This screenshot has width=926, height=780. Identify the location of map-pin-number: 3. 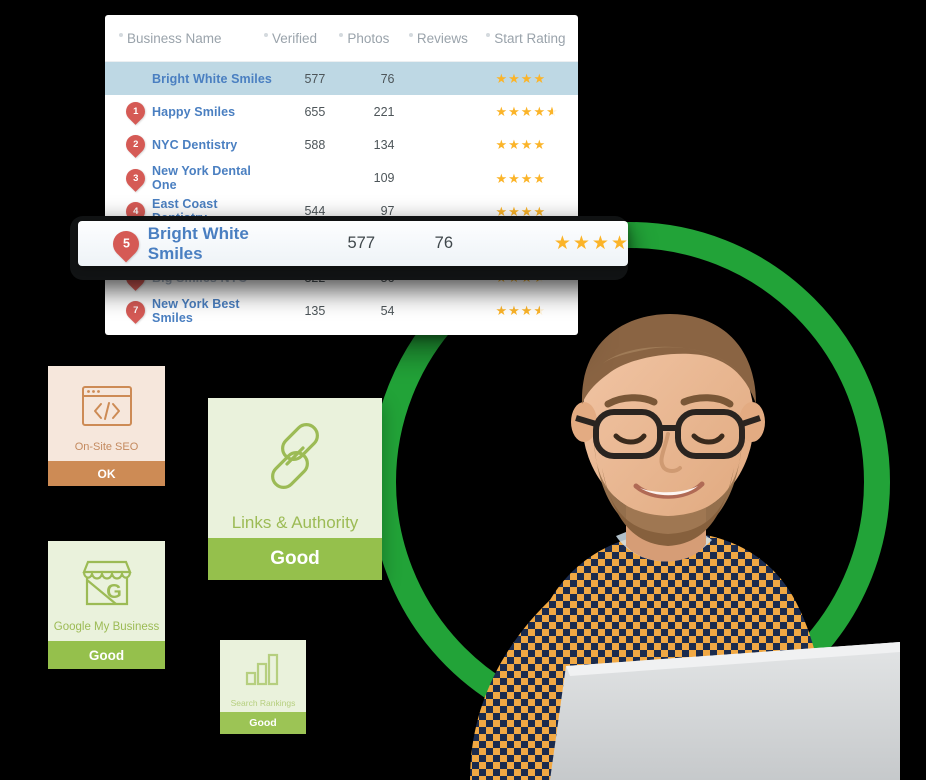
(135, 178).